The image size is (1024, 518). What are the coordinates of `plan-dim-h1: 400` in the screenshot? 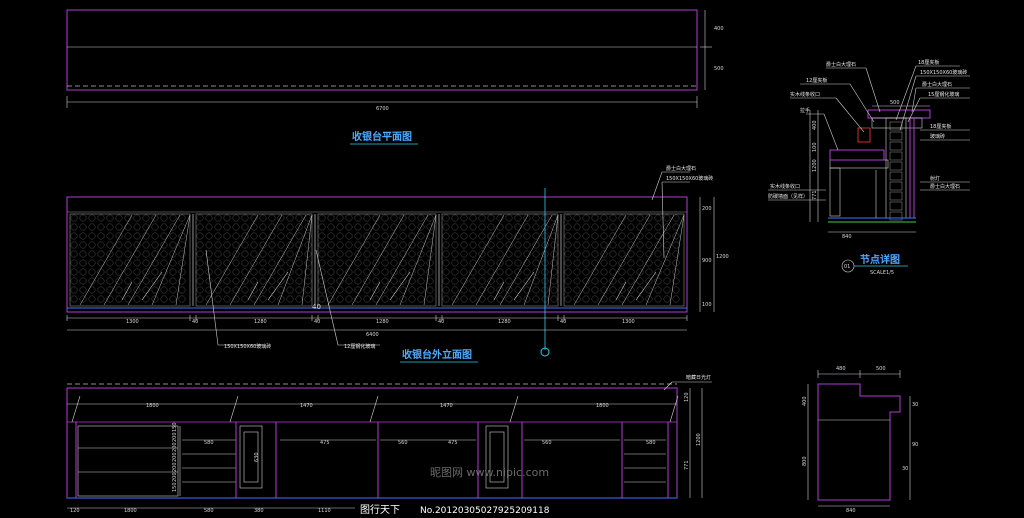 It's located at (719, 29).